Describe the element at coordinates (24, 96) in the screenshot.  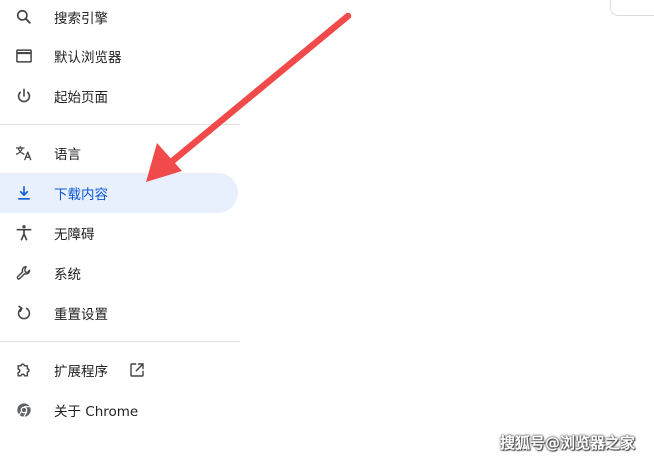
I see `power-icon` at that location.